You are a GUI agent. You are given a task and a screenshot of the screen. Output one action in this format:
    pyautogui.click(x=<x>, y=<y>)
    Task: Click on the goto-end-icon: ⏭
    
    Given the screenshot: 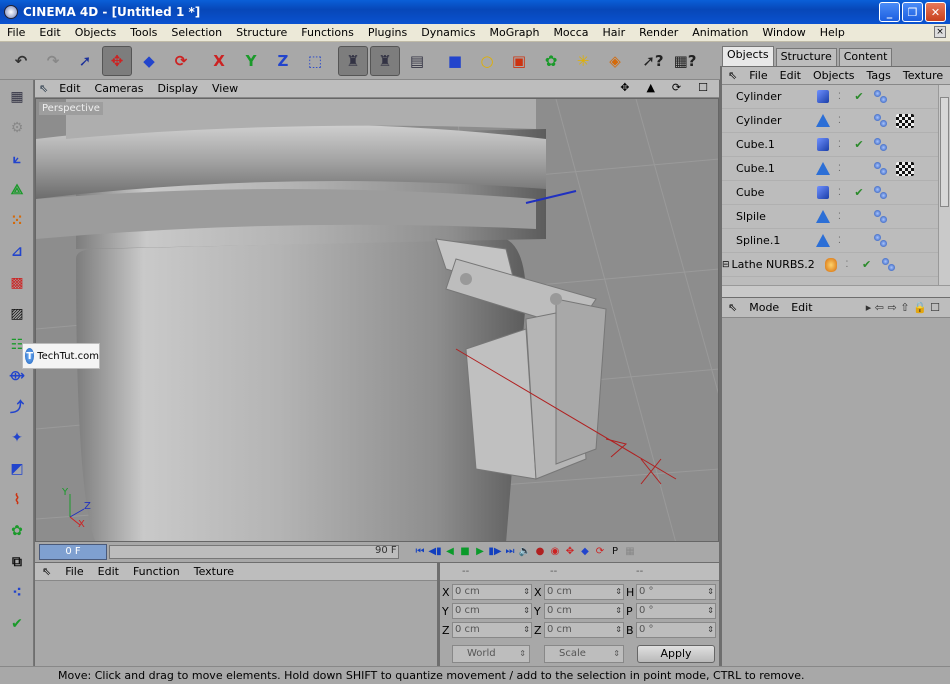 What is the action you would take?
    pyautogui.click(x=510, y=551)
    